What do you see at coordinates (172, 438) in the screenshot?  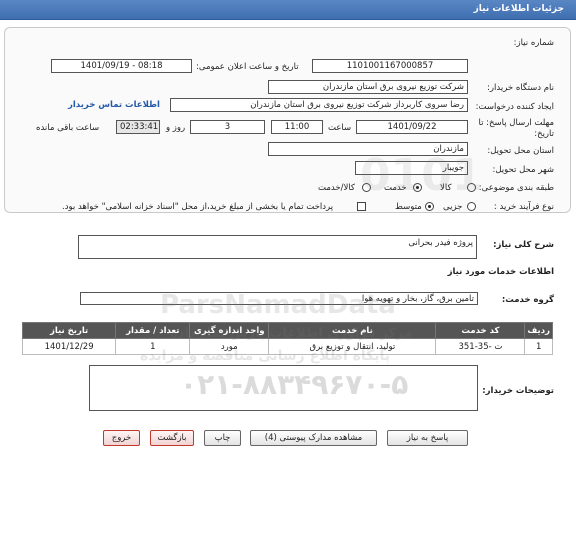 I see `back-button: بازگشت` at bounding box center [172, 438].